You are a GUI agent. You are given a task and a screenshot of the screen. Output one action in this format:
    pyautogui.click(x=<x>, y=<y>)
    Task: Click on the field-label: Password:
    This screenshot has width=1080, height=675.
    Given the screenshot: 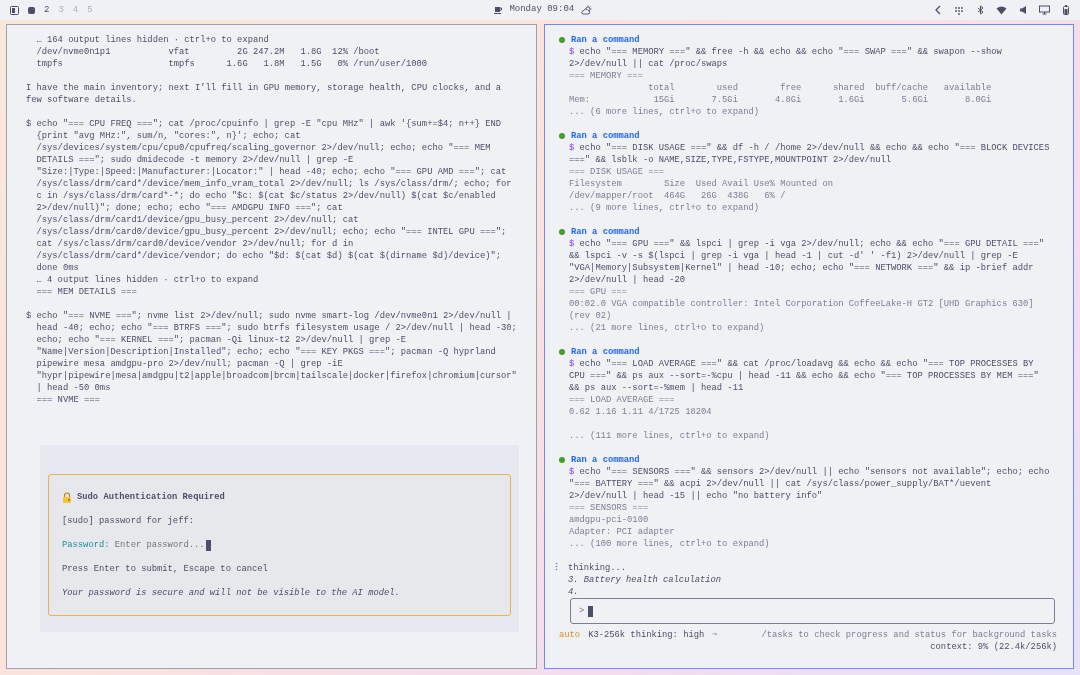 What is the action you would take?
    pyautogui.click(x=86, y=545)
    